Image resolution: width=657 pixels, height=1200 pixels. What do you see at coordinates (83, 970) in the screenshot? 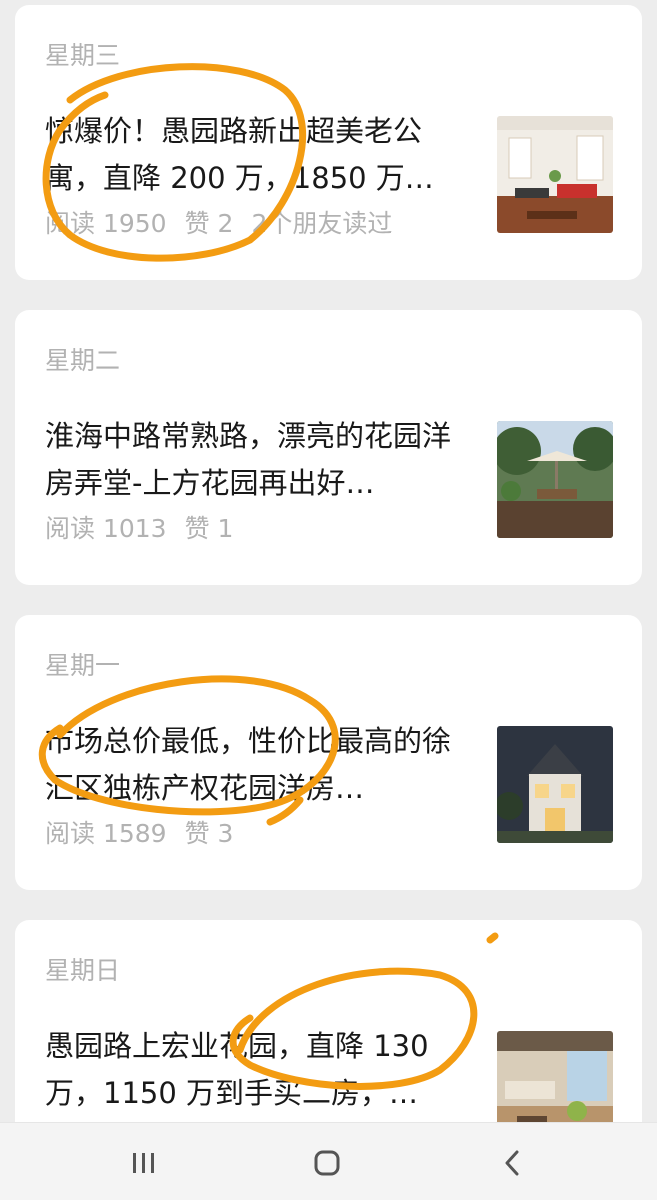
I see `article-day: 星期日` at bounding box center [83, 970].